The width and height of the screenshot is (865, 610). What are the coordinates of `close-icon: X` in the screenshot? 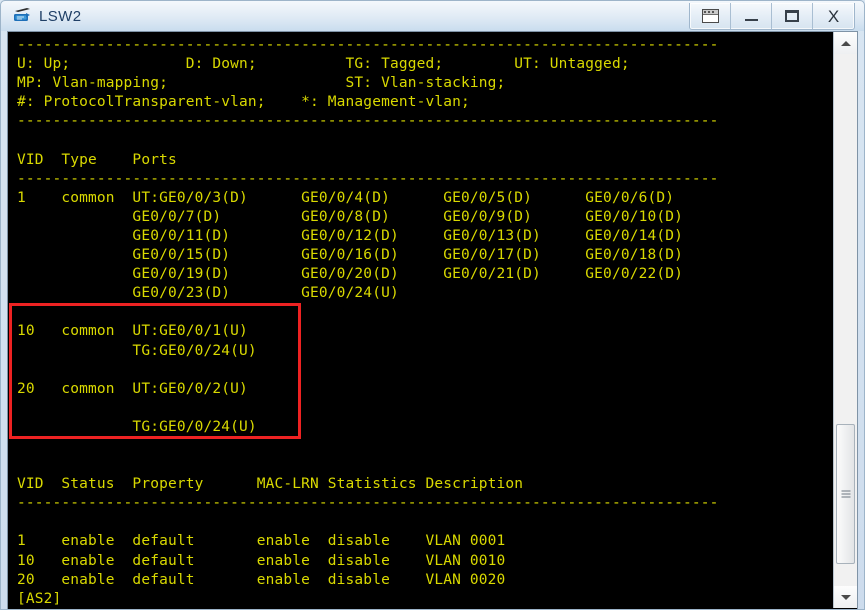 It's located at (833, 16).